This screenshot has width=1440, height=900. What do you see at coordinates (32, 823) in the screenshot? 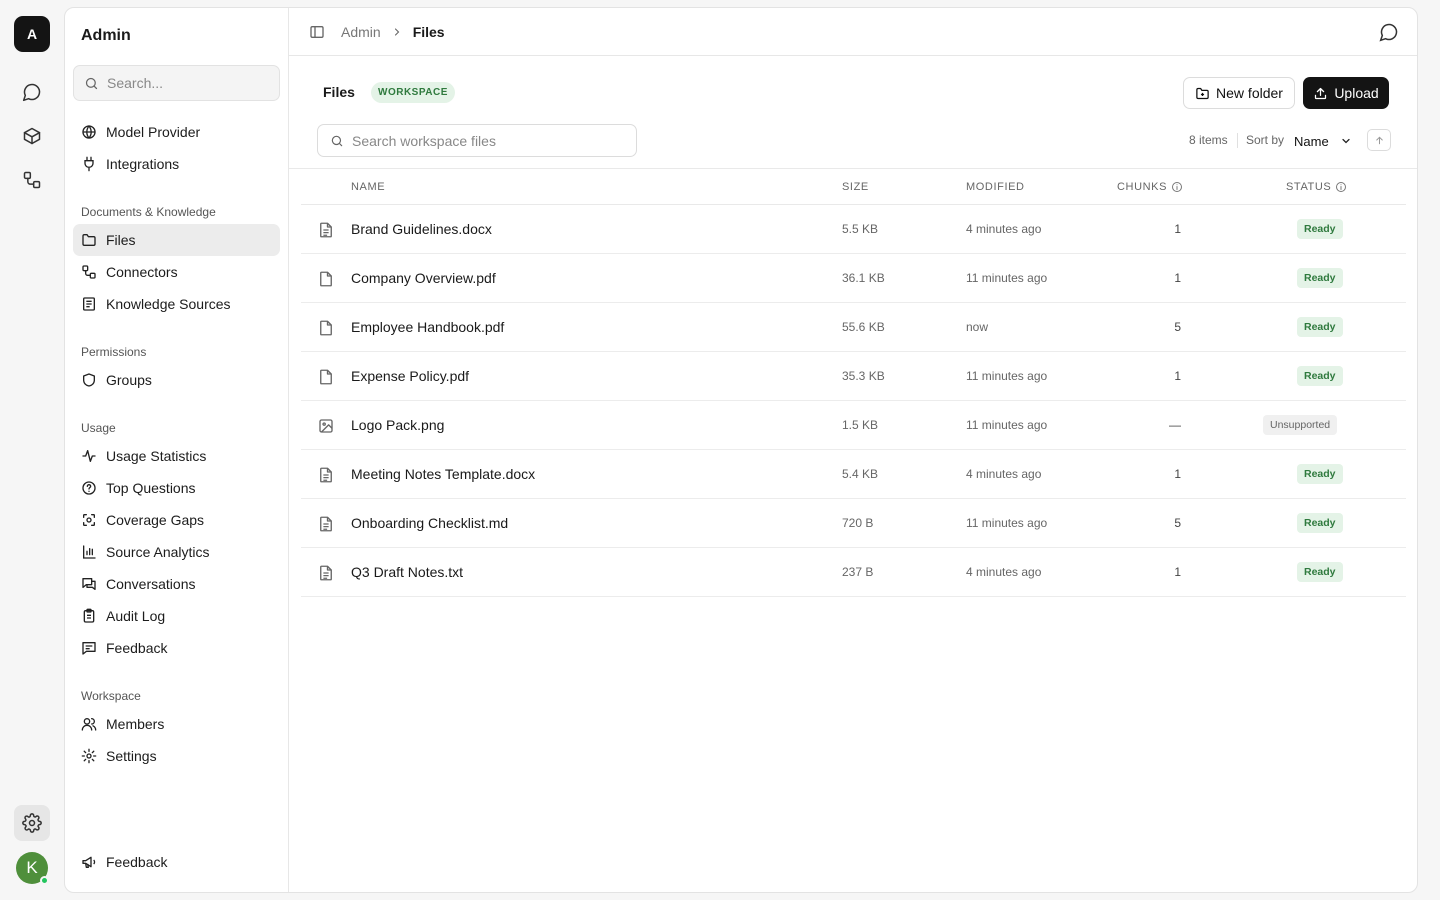
I see `gear-icon` at bounding box center [32, 823].